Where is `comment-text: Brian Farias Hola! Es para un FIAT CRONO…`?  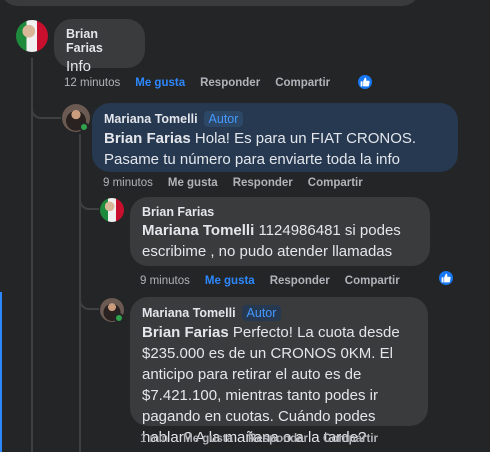
comment-text: Brian Farias Hola! Es para un FIAT CRONO… is located at coordinates (275, 149).